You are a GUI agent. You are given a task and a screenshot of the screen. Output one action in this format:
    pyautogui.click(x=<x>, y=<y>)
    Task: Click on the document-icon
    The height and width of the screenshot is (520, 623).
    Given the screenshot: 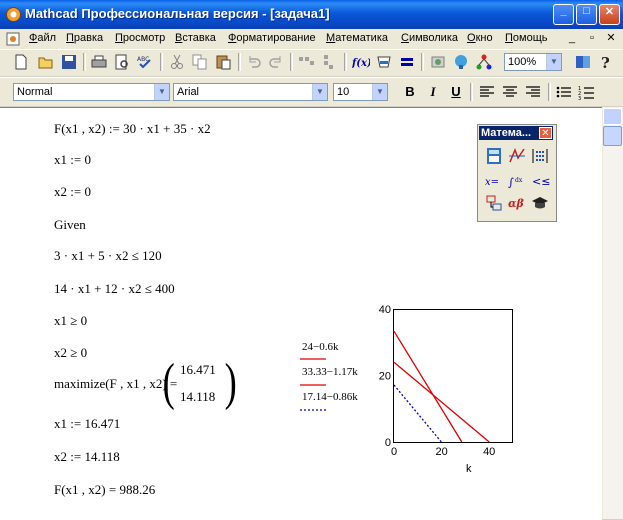 What is the action you would take?
    pyautogui.click(x=13, y=39)
    